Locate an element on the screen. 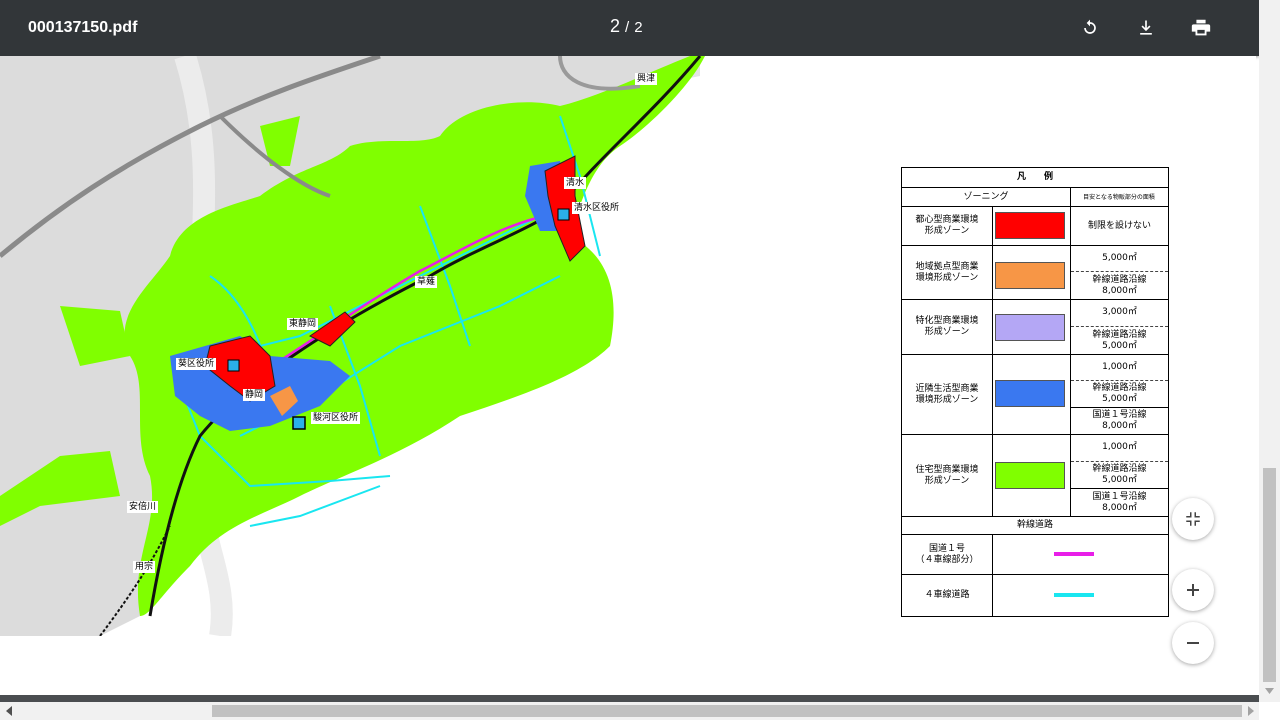  horizontal-scrollbar is located at coordinates (629, 711).